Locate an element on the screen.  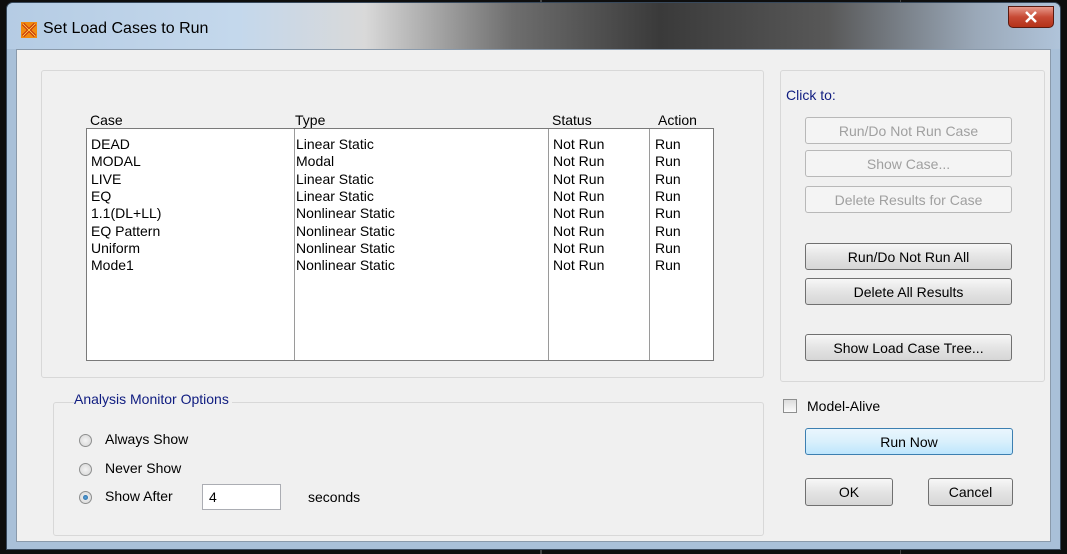
table-row: Uniform Nonlinear Static Not Run Run is located at coordinates (400, 248).